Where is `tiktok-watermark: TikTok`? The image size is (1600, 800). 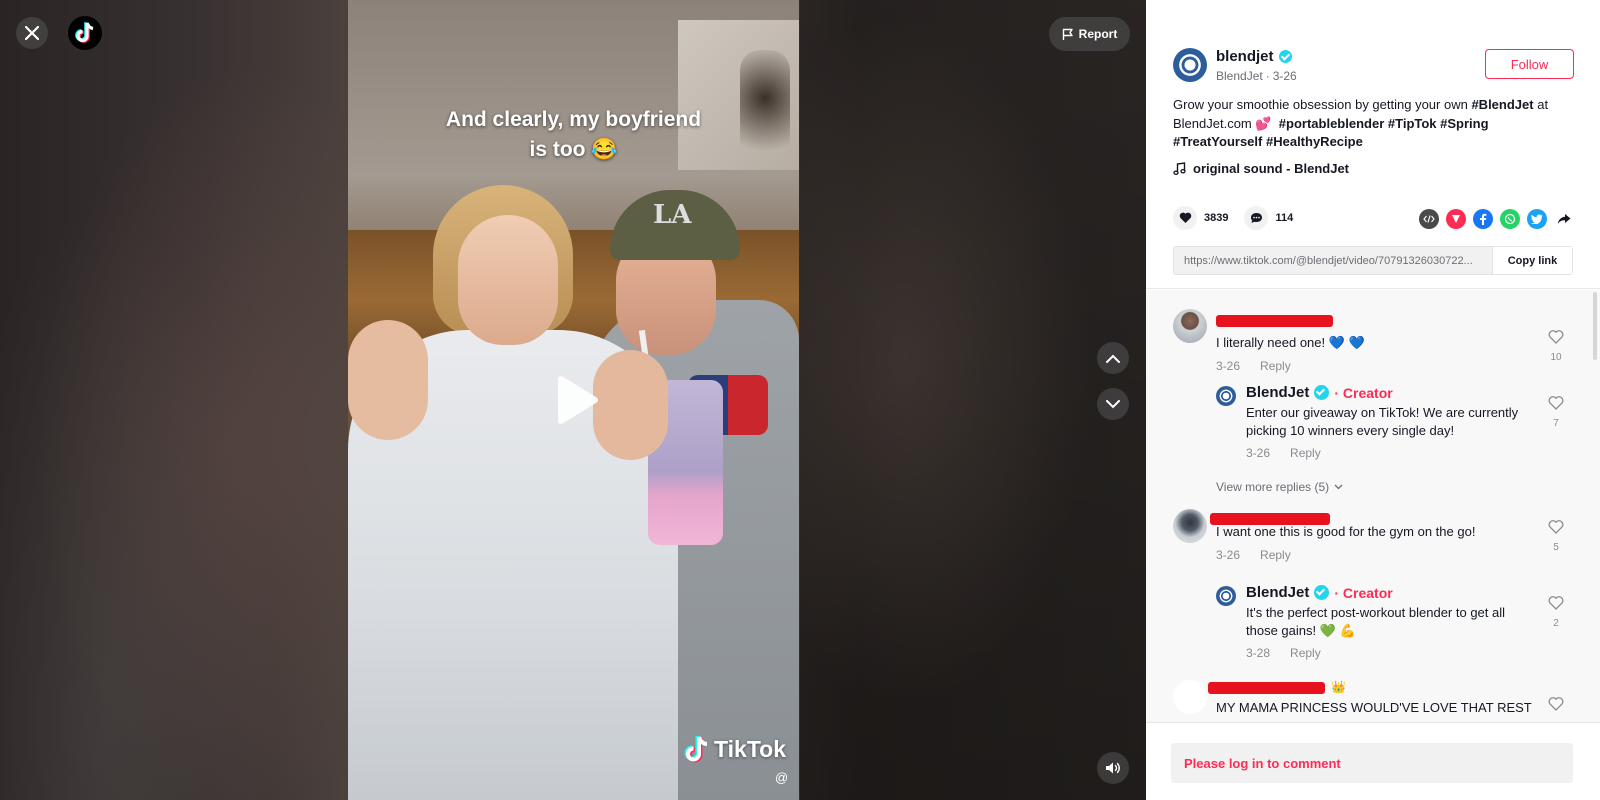 tiktok-watermark: TikTok is located at coordinates (734, 749).